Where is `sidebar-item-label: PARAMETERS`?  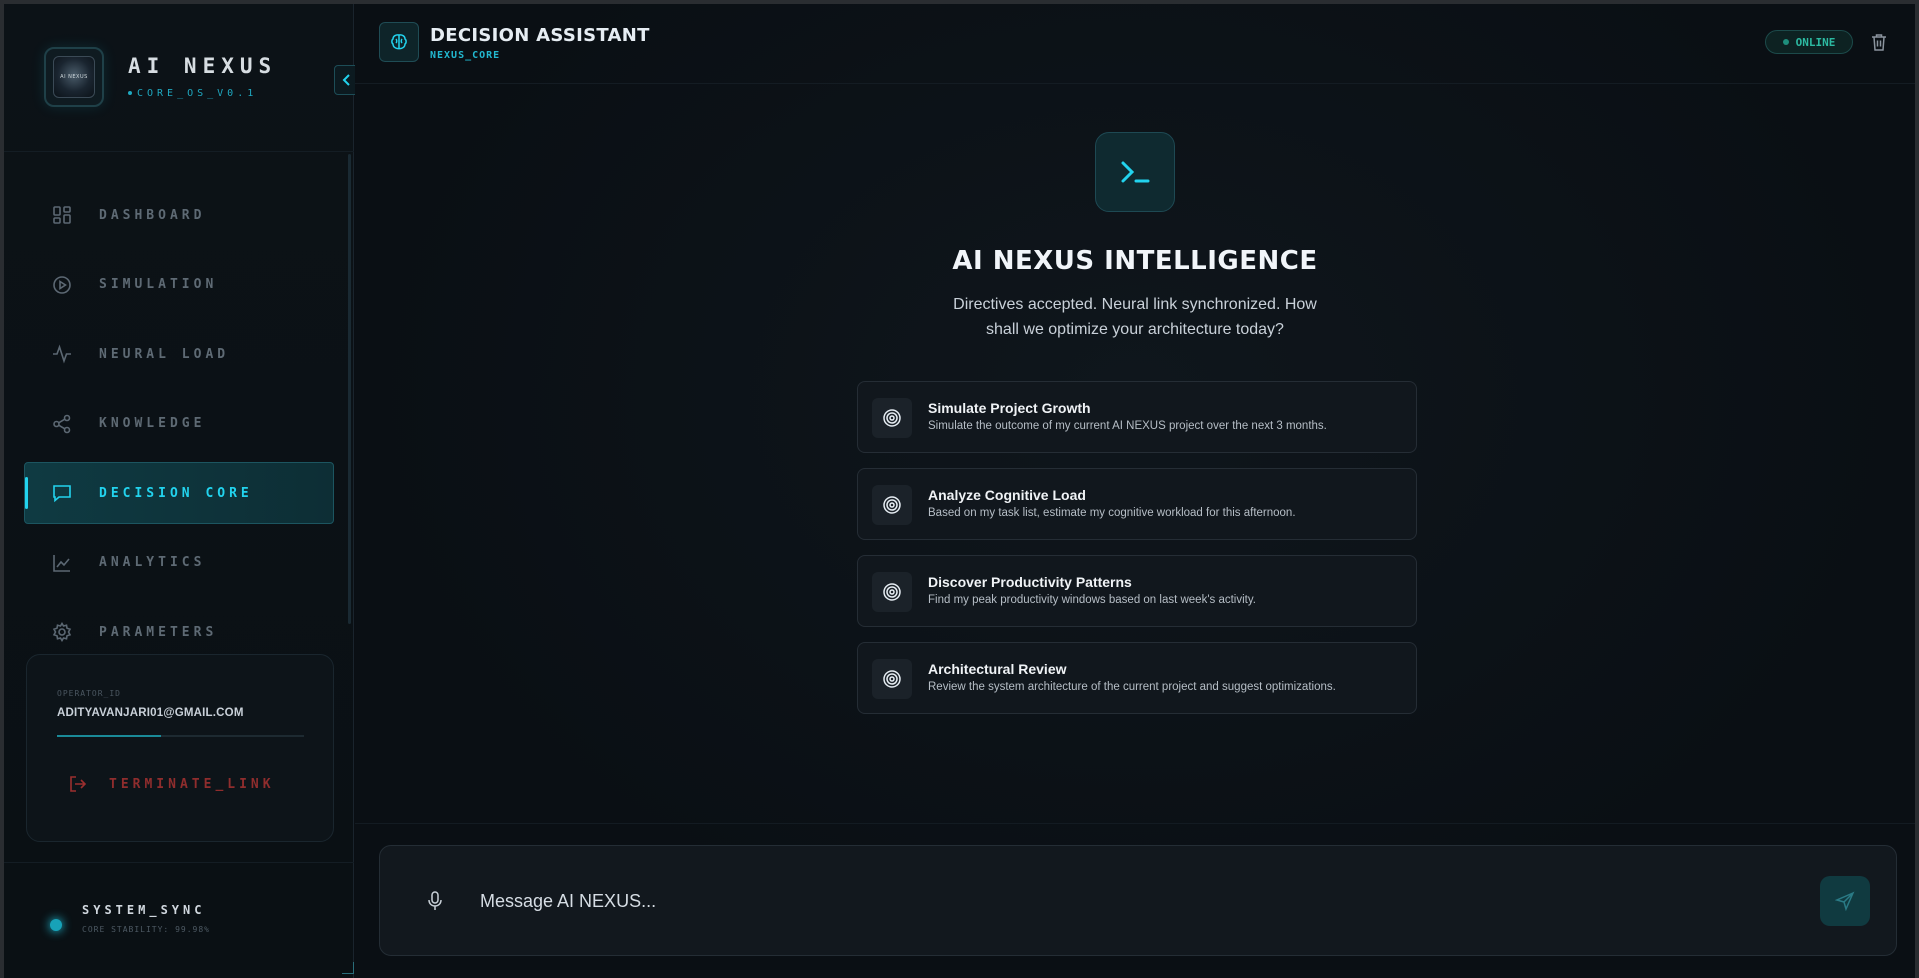
sidebar-item-label: PARAMETERS is located at coordinates (158, 632).